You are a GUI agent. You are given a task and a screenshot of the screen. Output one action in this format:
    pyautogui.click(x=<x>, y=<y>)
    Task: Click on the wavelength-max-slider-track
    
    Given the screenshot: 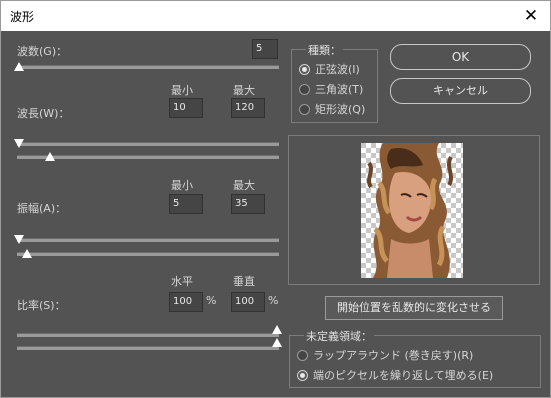 What is the action you would take?
    pyautogui.click(x=148, y=157)
    